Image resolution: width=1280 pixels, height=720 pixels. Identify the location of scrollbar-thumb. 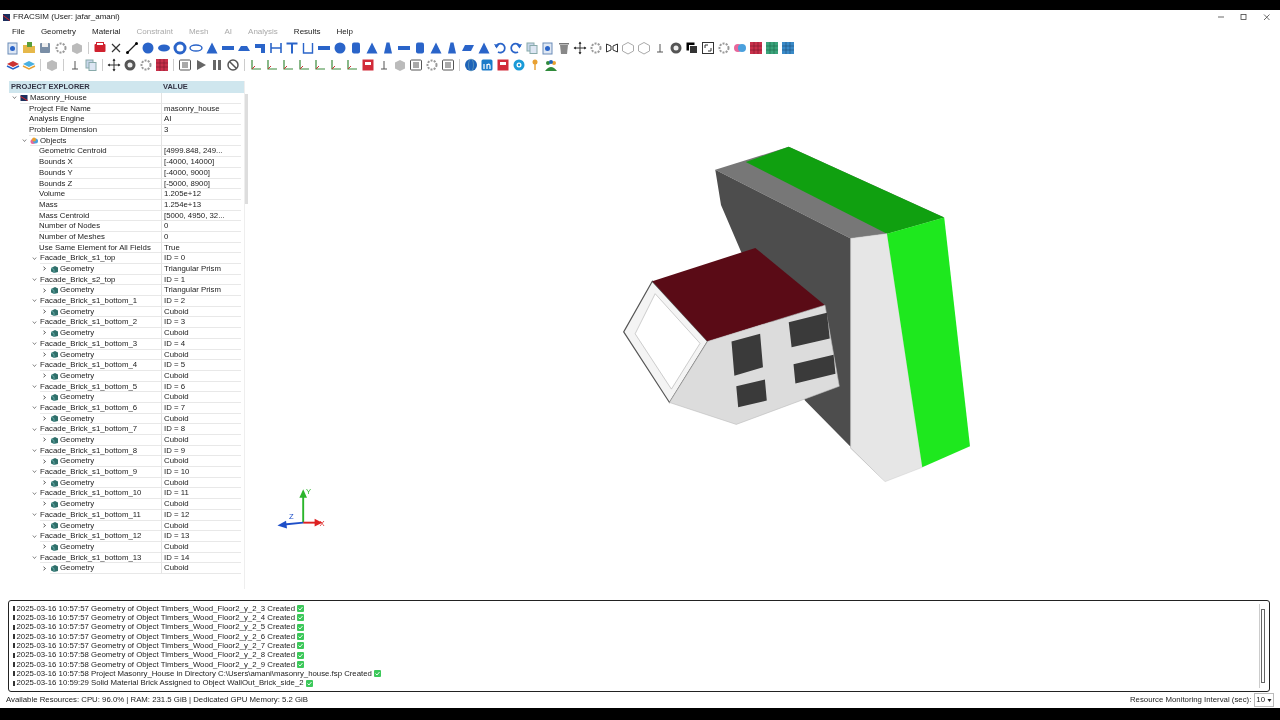
(1262, 646).